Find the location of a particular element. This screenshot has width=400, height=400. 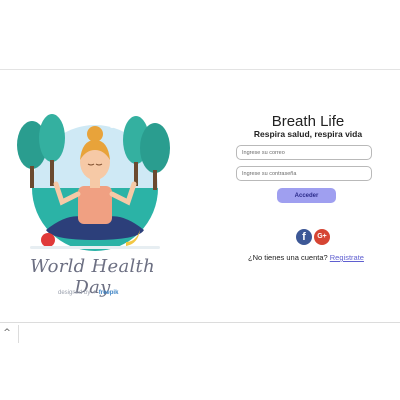

freepik-credit: designed by ✦ freepik is located at coordinates (88, 292).